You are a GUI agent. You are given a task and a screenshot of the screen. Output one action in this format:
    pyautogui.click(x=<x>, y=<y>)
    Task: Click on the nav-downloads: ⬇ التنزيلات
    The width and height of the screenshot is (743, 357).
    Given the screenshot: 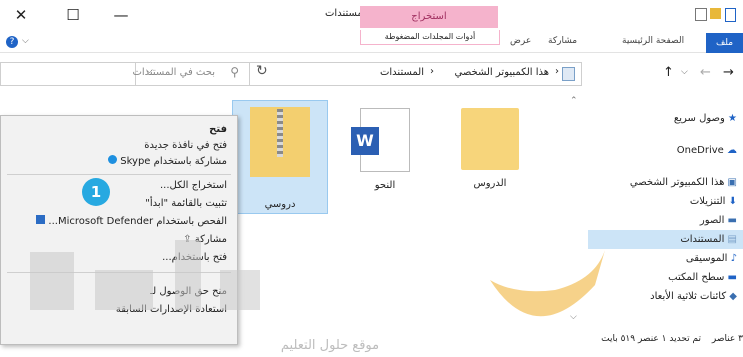 What is the action you would take?
    pyautogui.click(x=713, y=201)
    